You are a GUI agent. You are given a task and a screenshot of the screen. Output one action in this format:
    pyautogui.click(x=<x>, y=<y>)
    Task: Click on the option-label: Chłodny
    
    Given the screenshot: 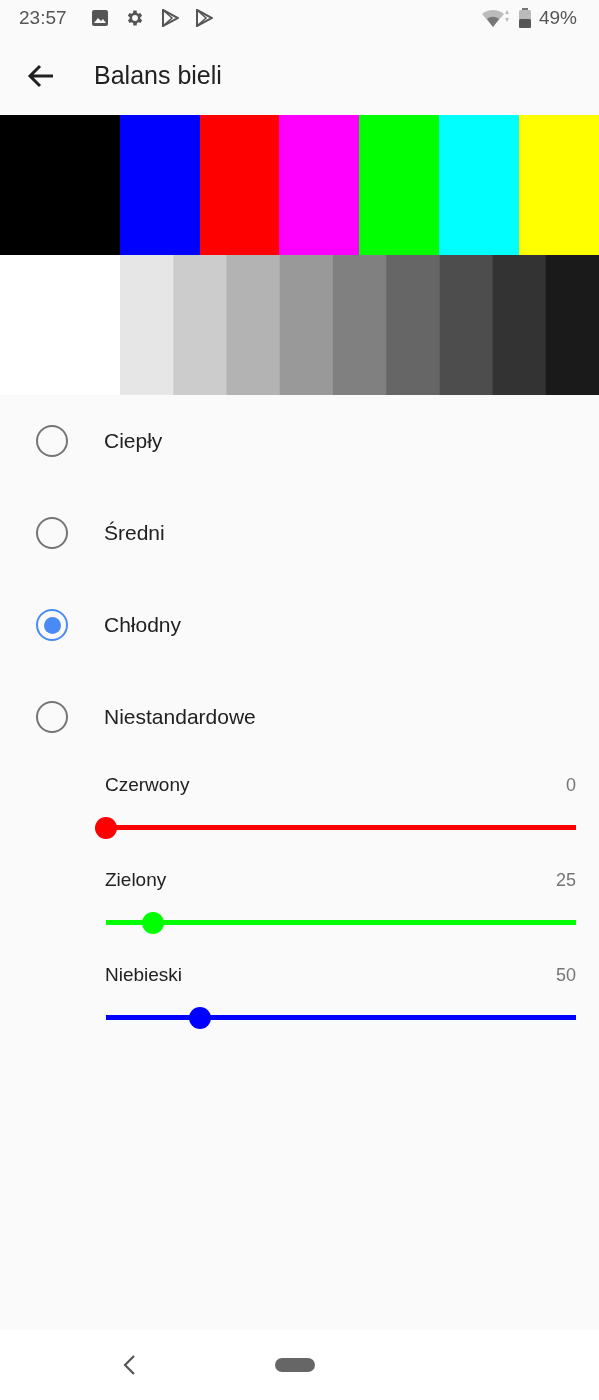 What is the action you would take?
    pyautogui.click(x=143, y=625)
    